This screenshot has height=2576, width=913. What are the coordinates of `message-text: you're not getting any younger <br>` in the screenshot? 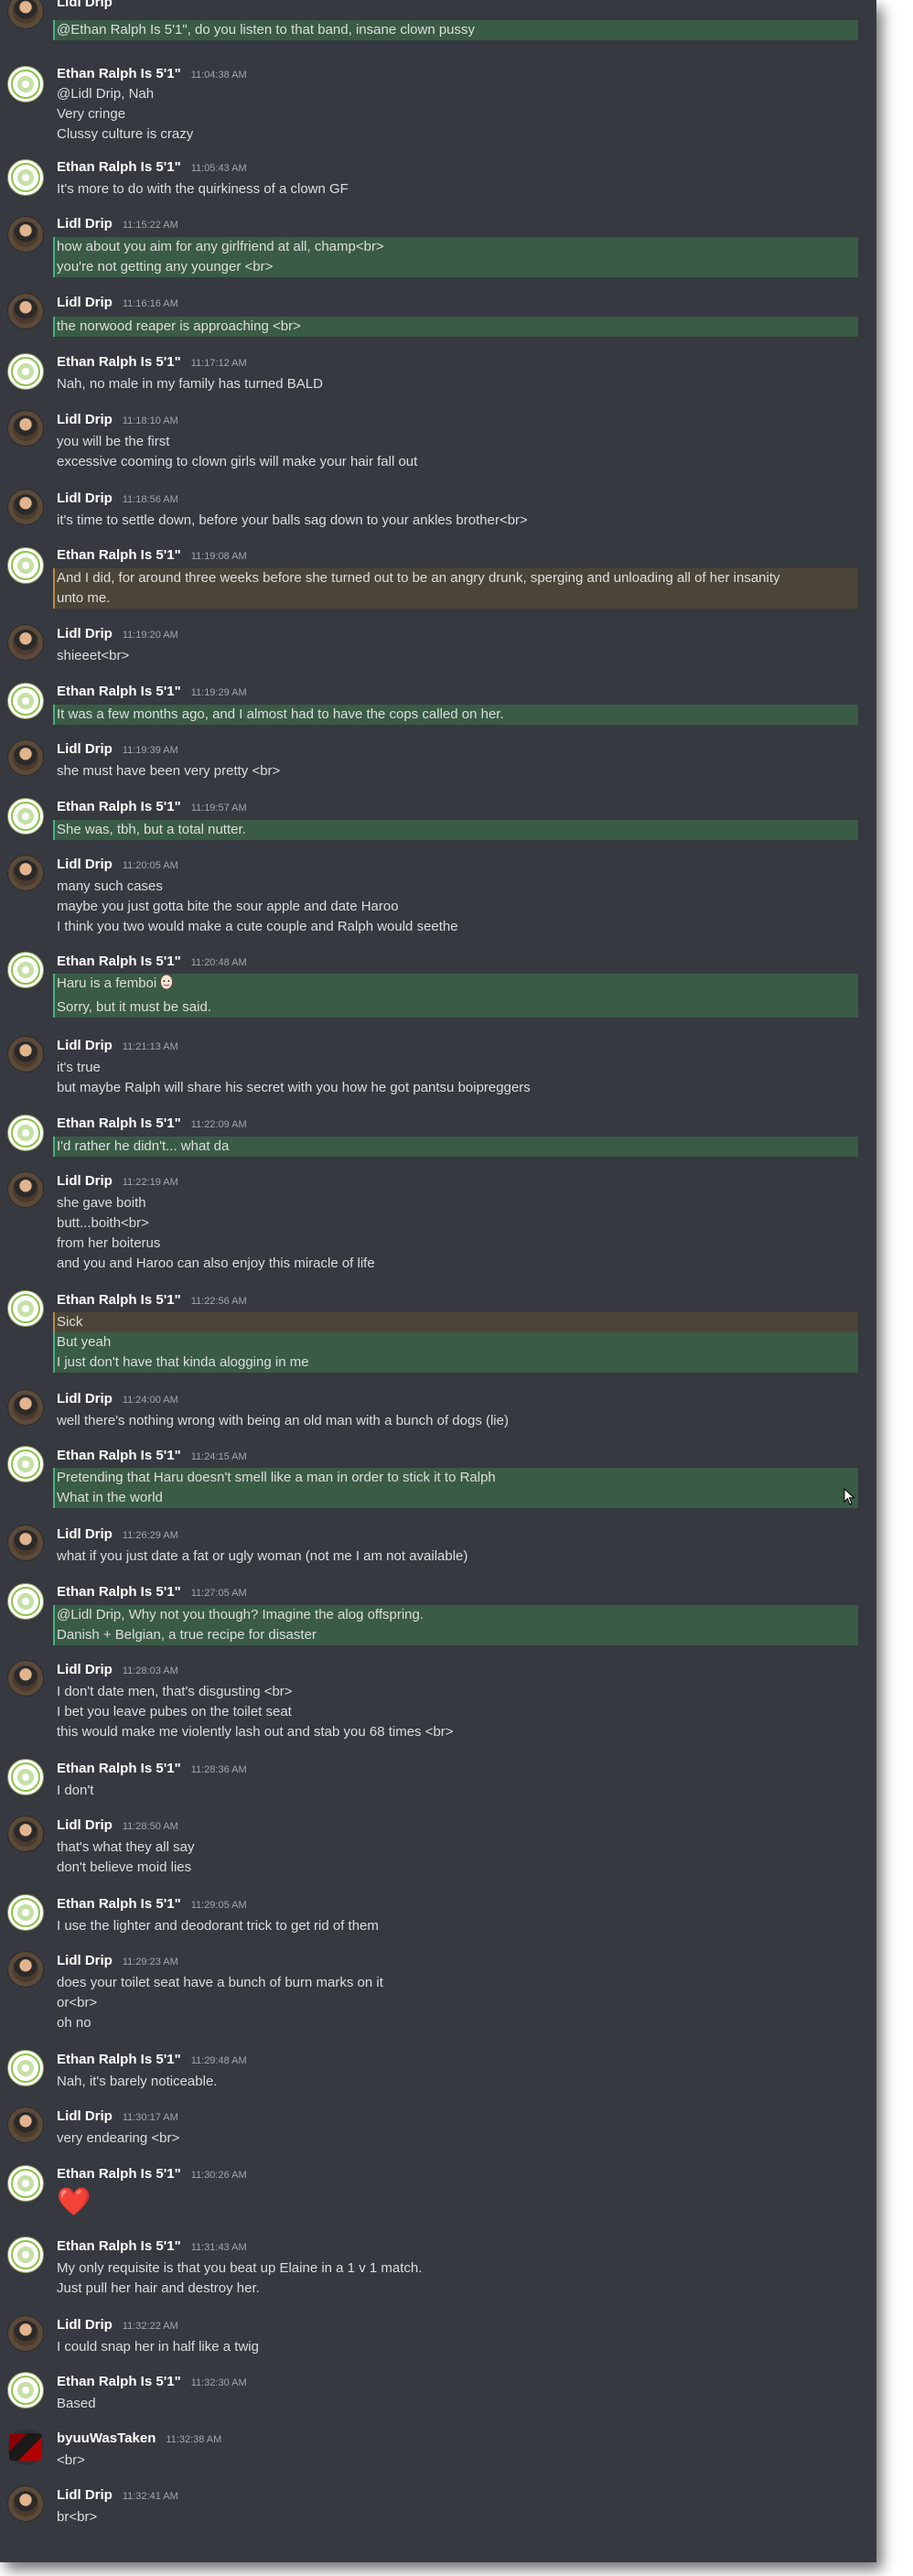 It's located at (455, 267).